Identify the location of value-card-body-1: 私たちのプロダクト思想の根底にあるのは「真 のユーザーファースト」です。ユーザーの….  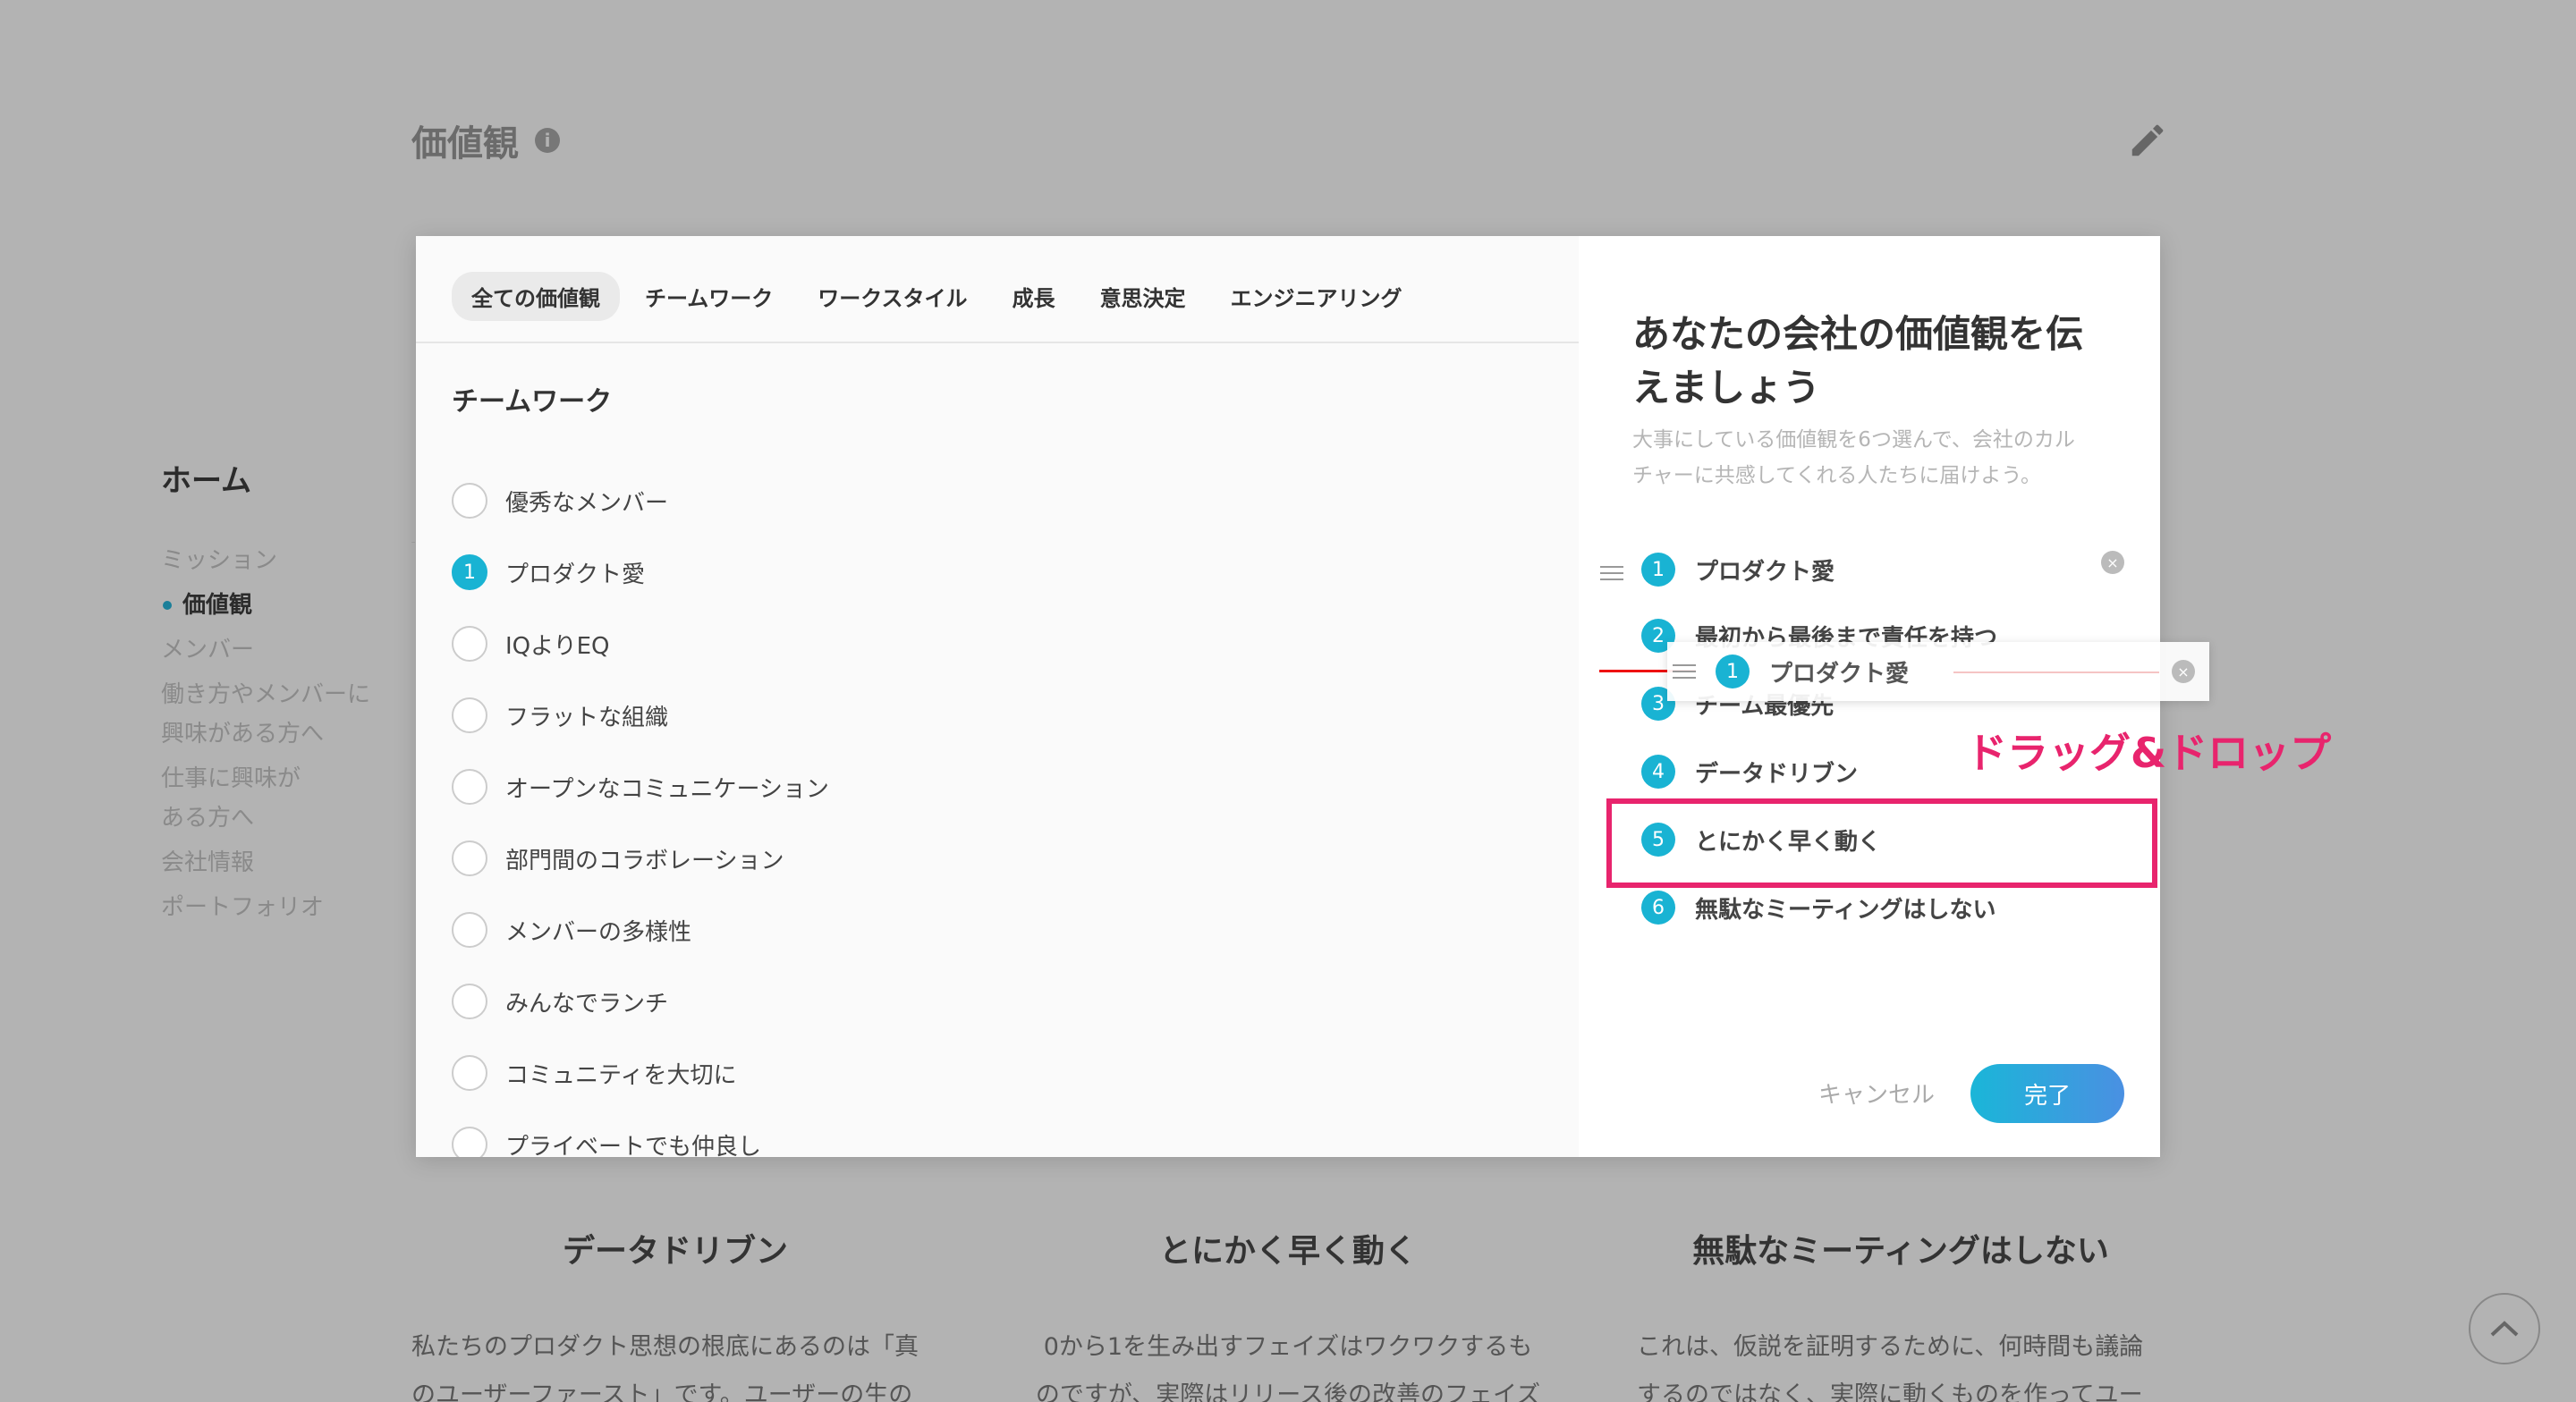
(665, 1367).